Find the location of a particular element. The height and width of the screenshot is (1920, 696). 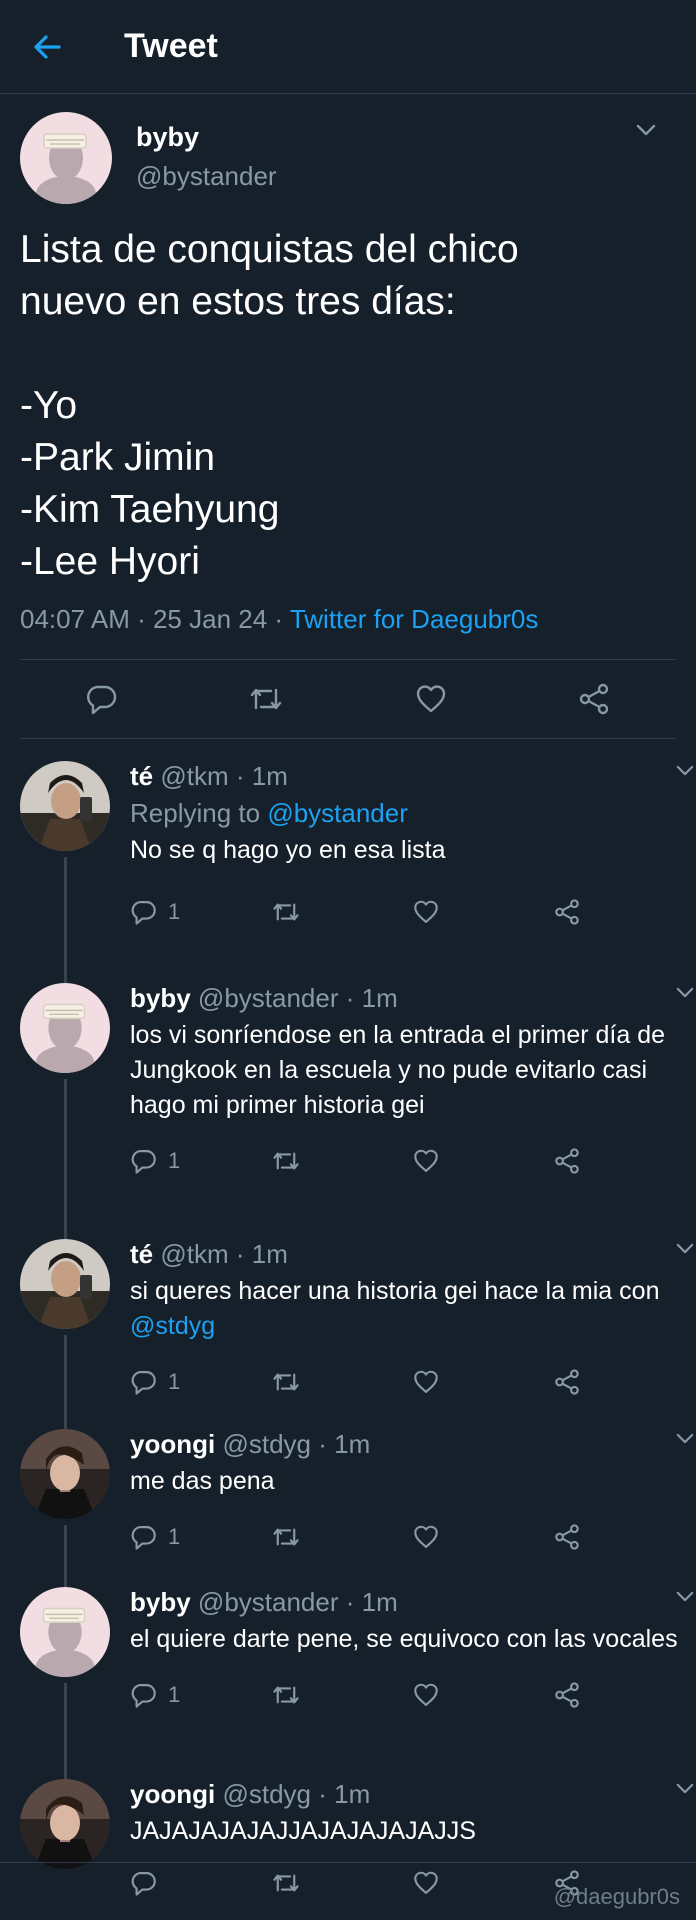

tweet-source-link: Twitter for Daegubr0s is located at coordinates (414, 619).